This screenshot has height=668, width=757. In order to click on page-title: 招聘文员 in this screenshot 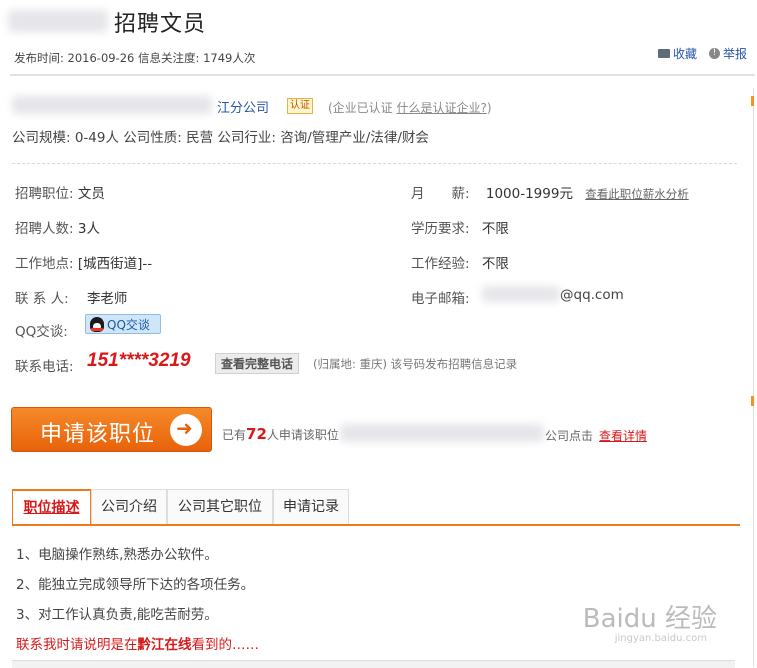, I will do `click(160, 24)`.